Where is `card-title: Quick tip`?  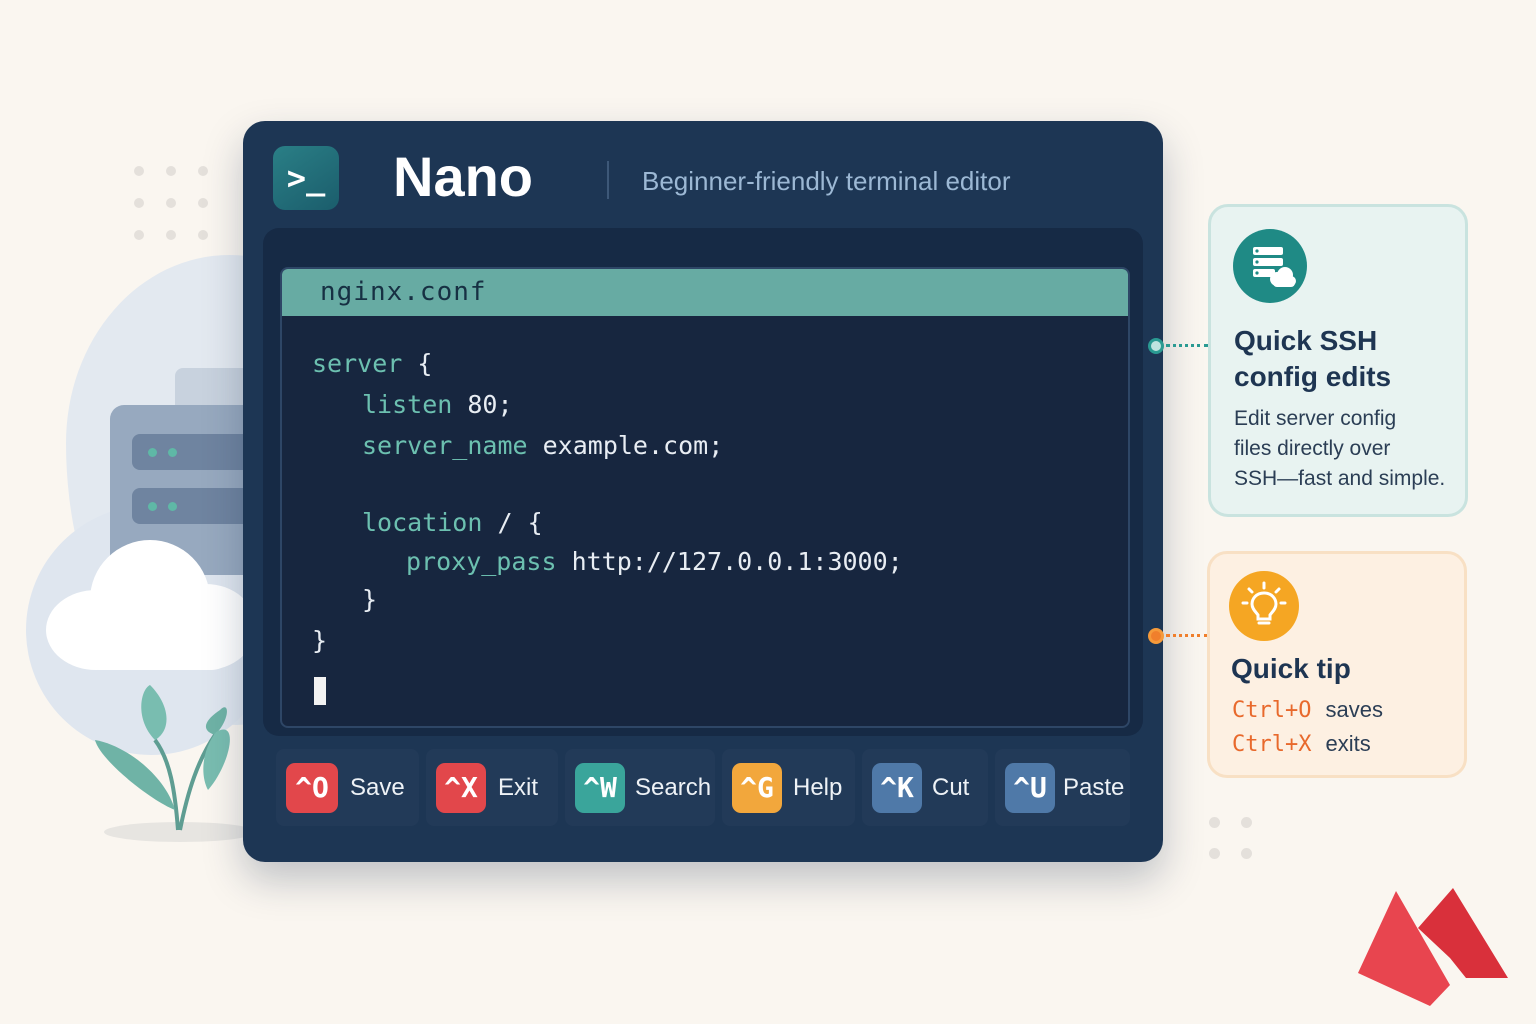 card-title: Quick tip is located at coordinates (1291, 668).